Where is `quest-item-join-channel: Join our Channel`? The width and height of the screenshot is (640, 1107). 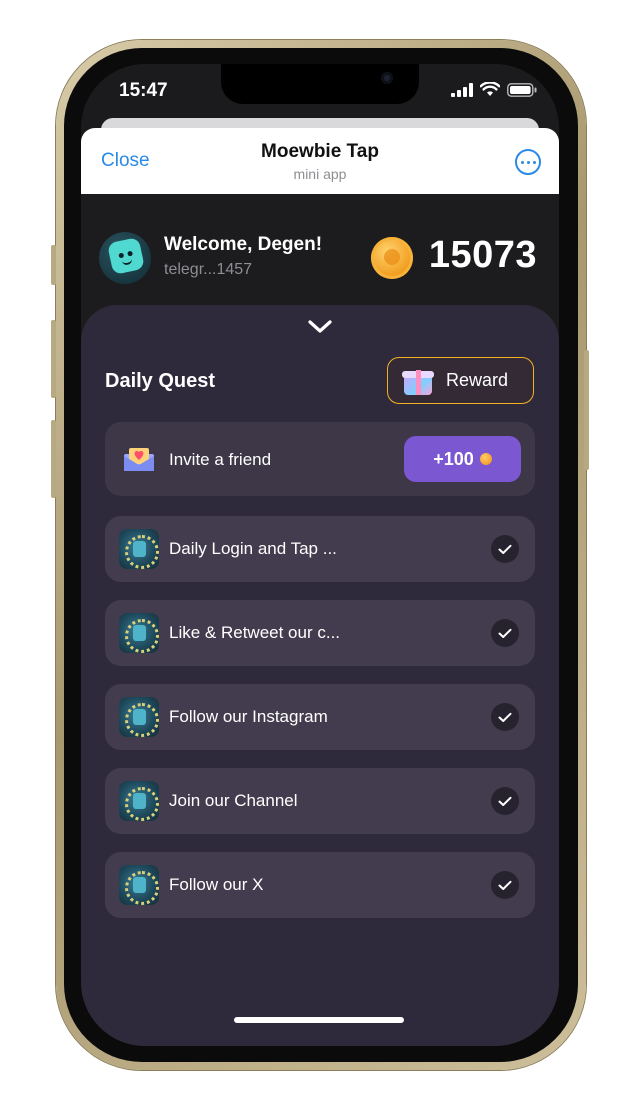 quest-item-join-channel: Join our Channel is located at coordinates (320, 801).